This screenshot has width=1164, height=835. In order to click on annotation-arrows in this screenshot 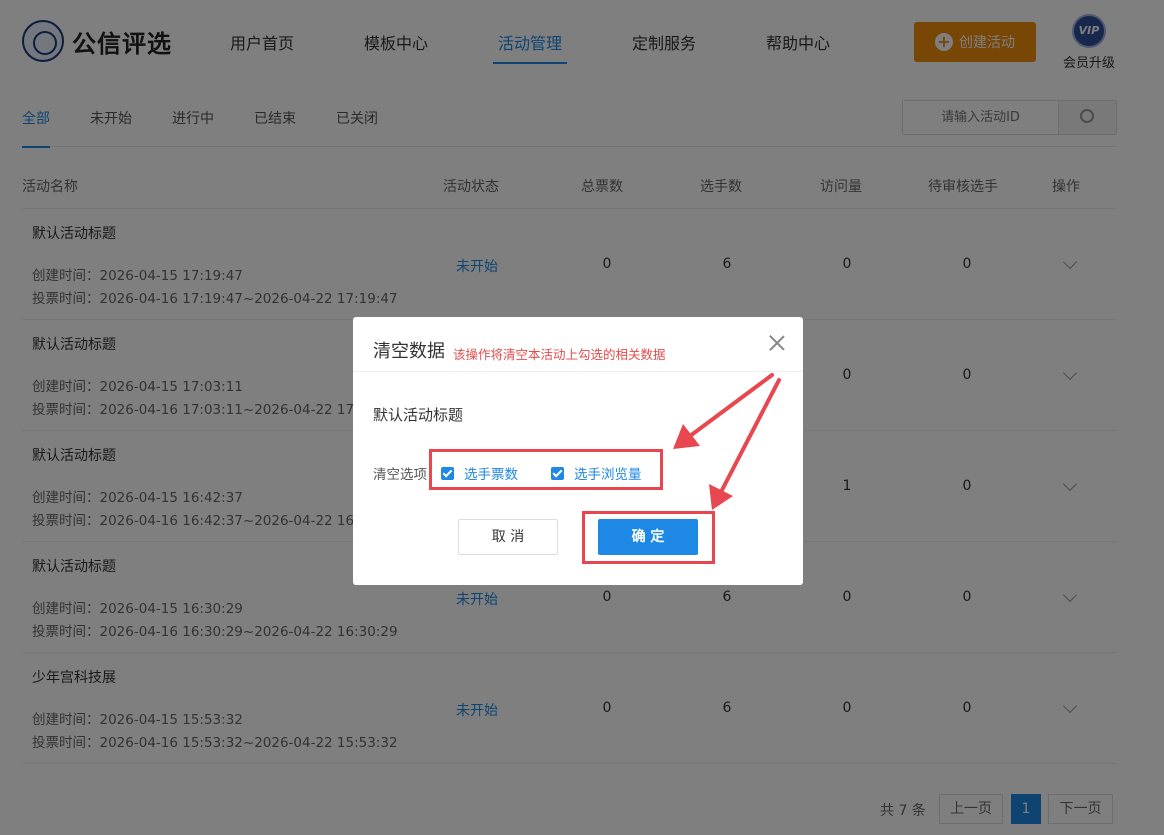, I will do `click(727, 441)`.